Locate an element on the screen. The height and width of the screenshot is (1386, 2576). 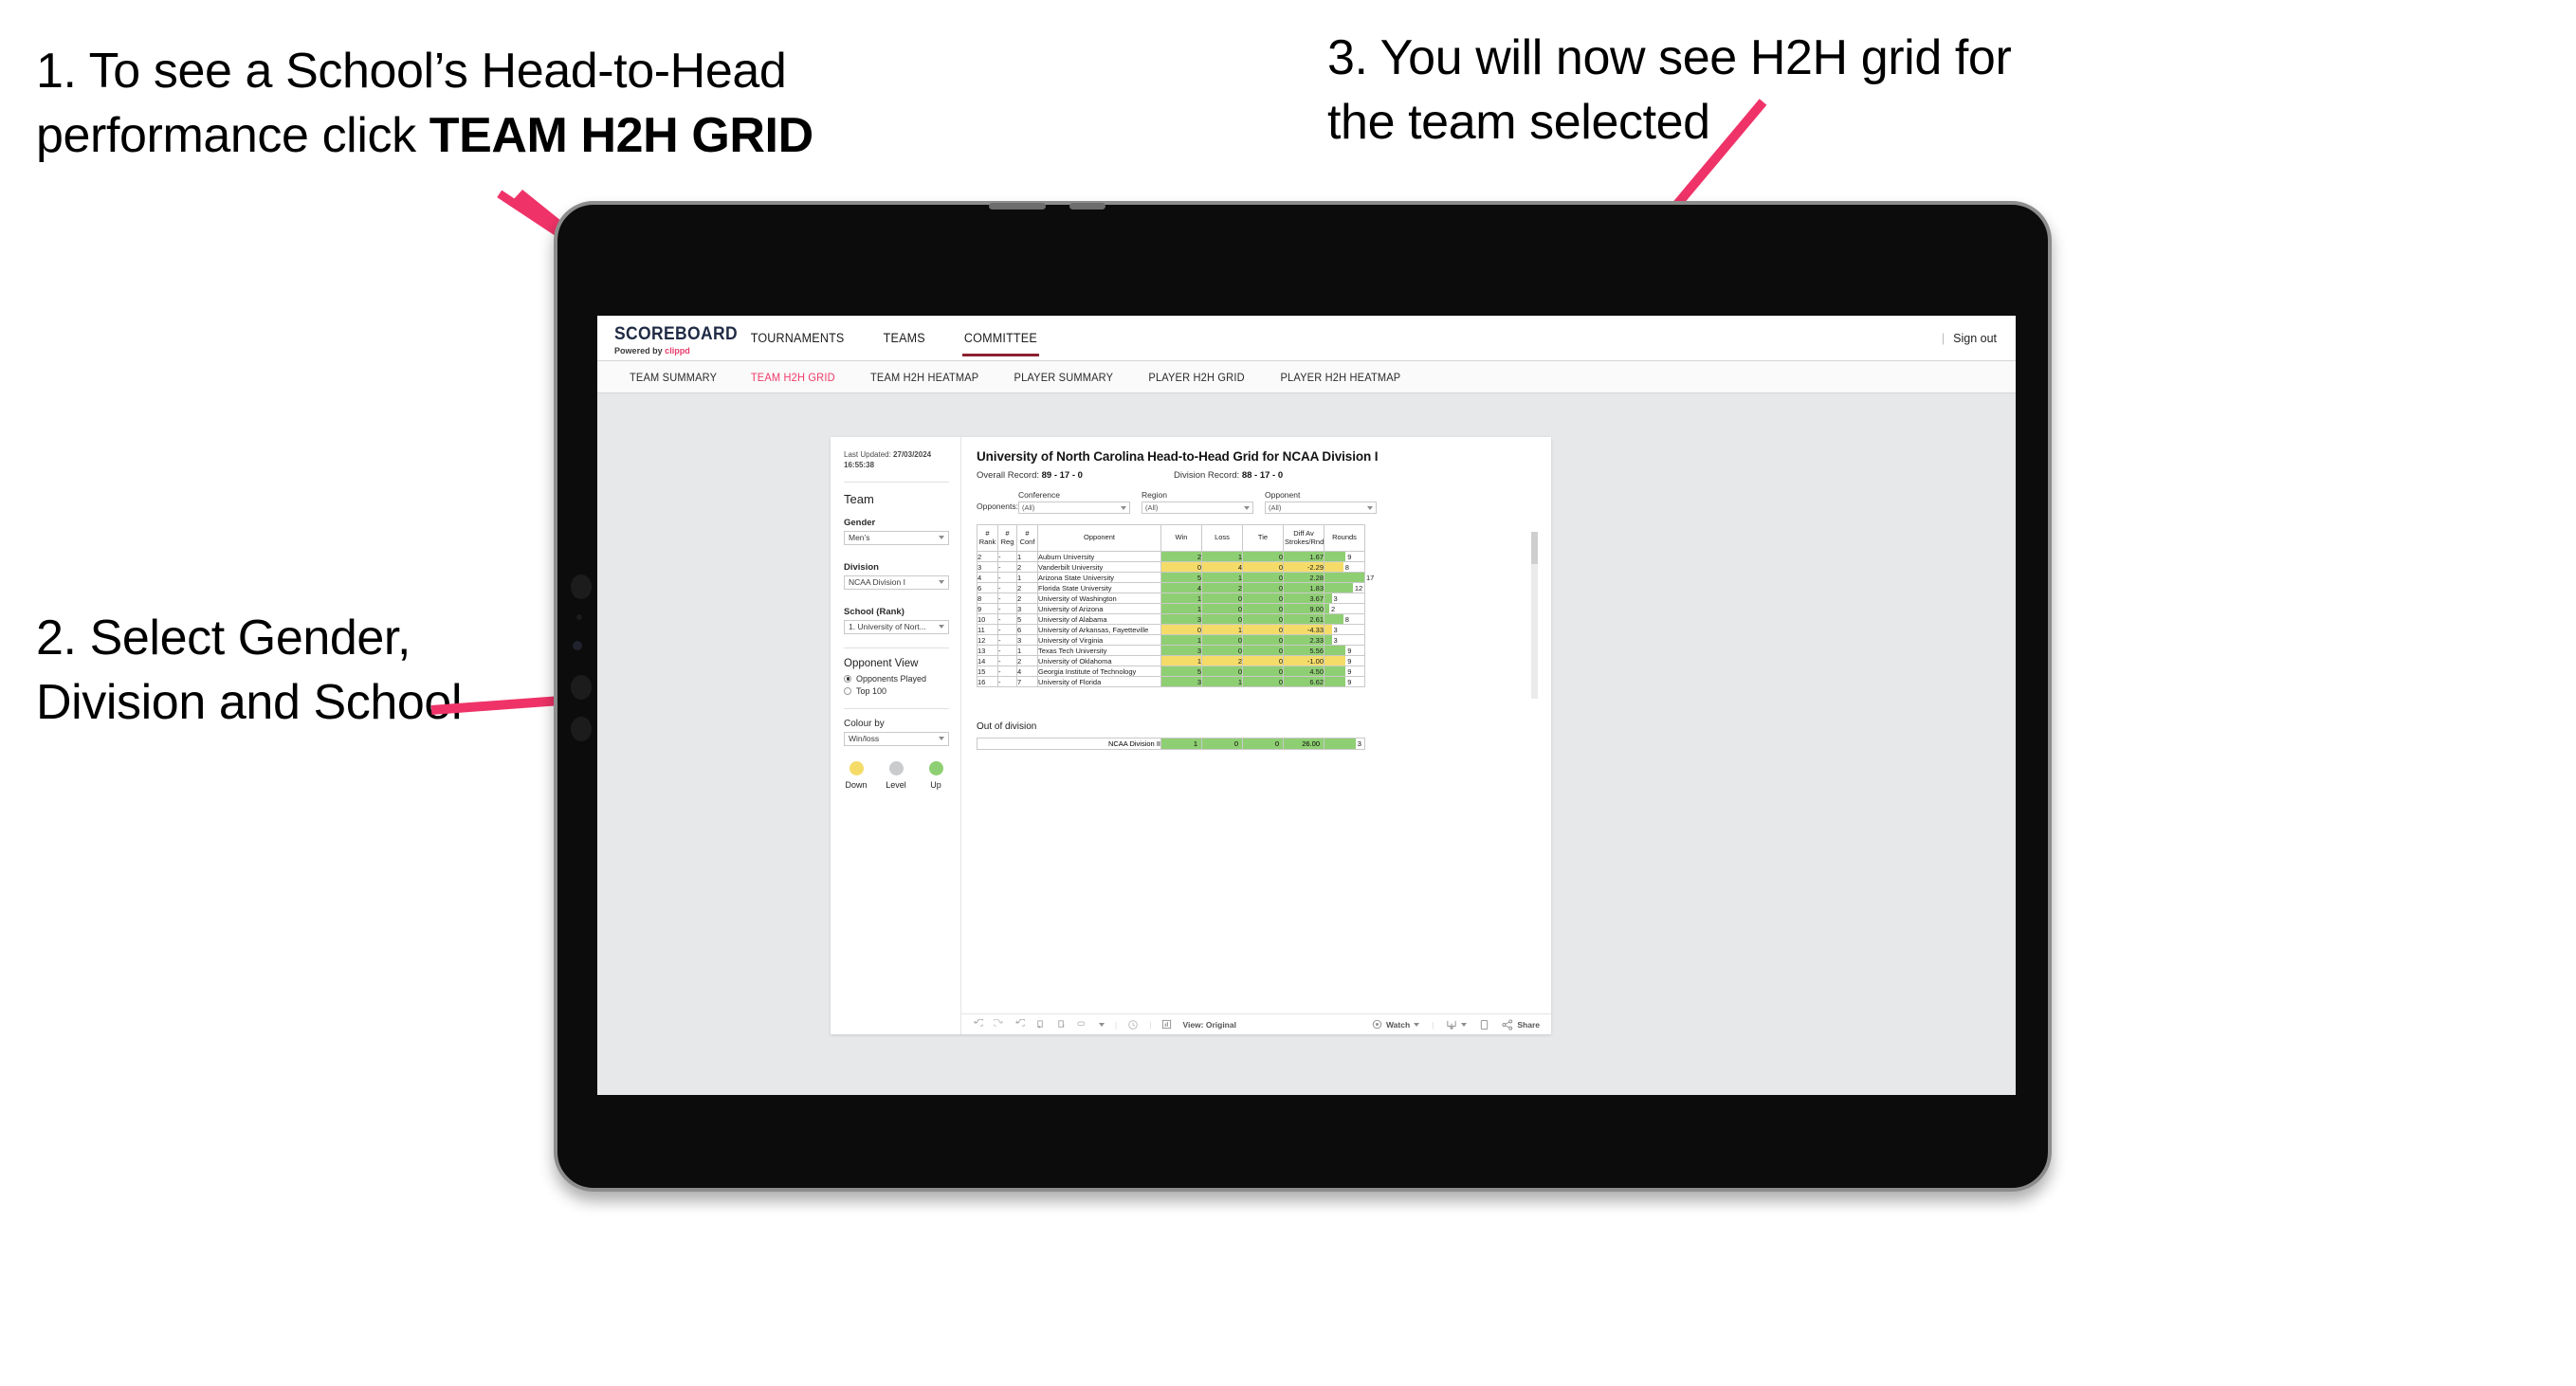
pause-icon is located at coordinates (1061, 1024).